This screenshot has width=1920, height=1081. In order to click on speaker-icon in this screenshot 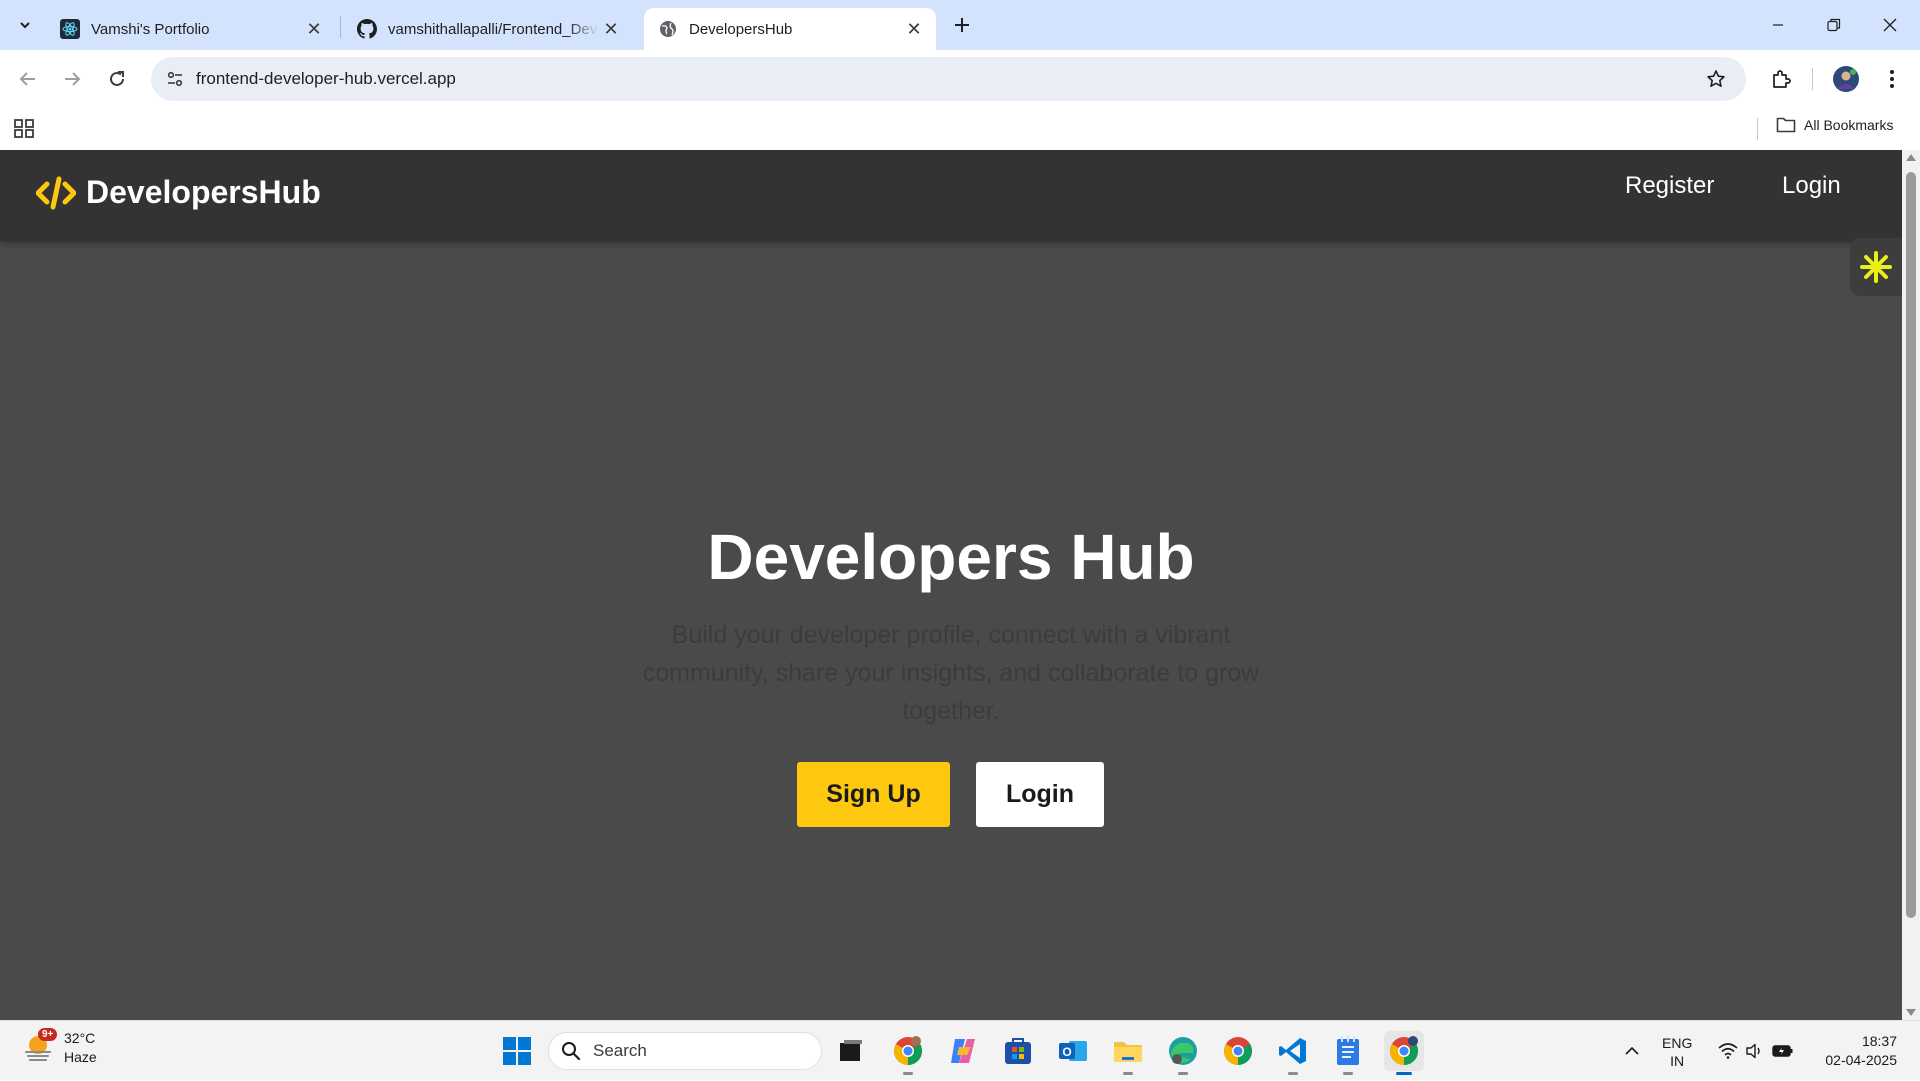, I will do `click(1753, 1051)`.